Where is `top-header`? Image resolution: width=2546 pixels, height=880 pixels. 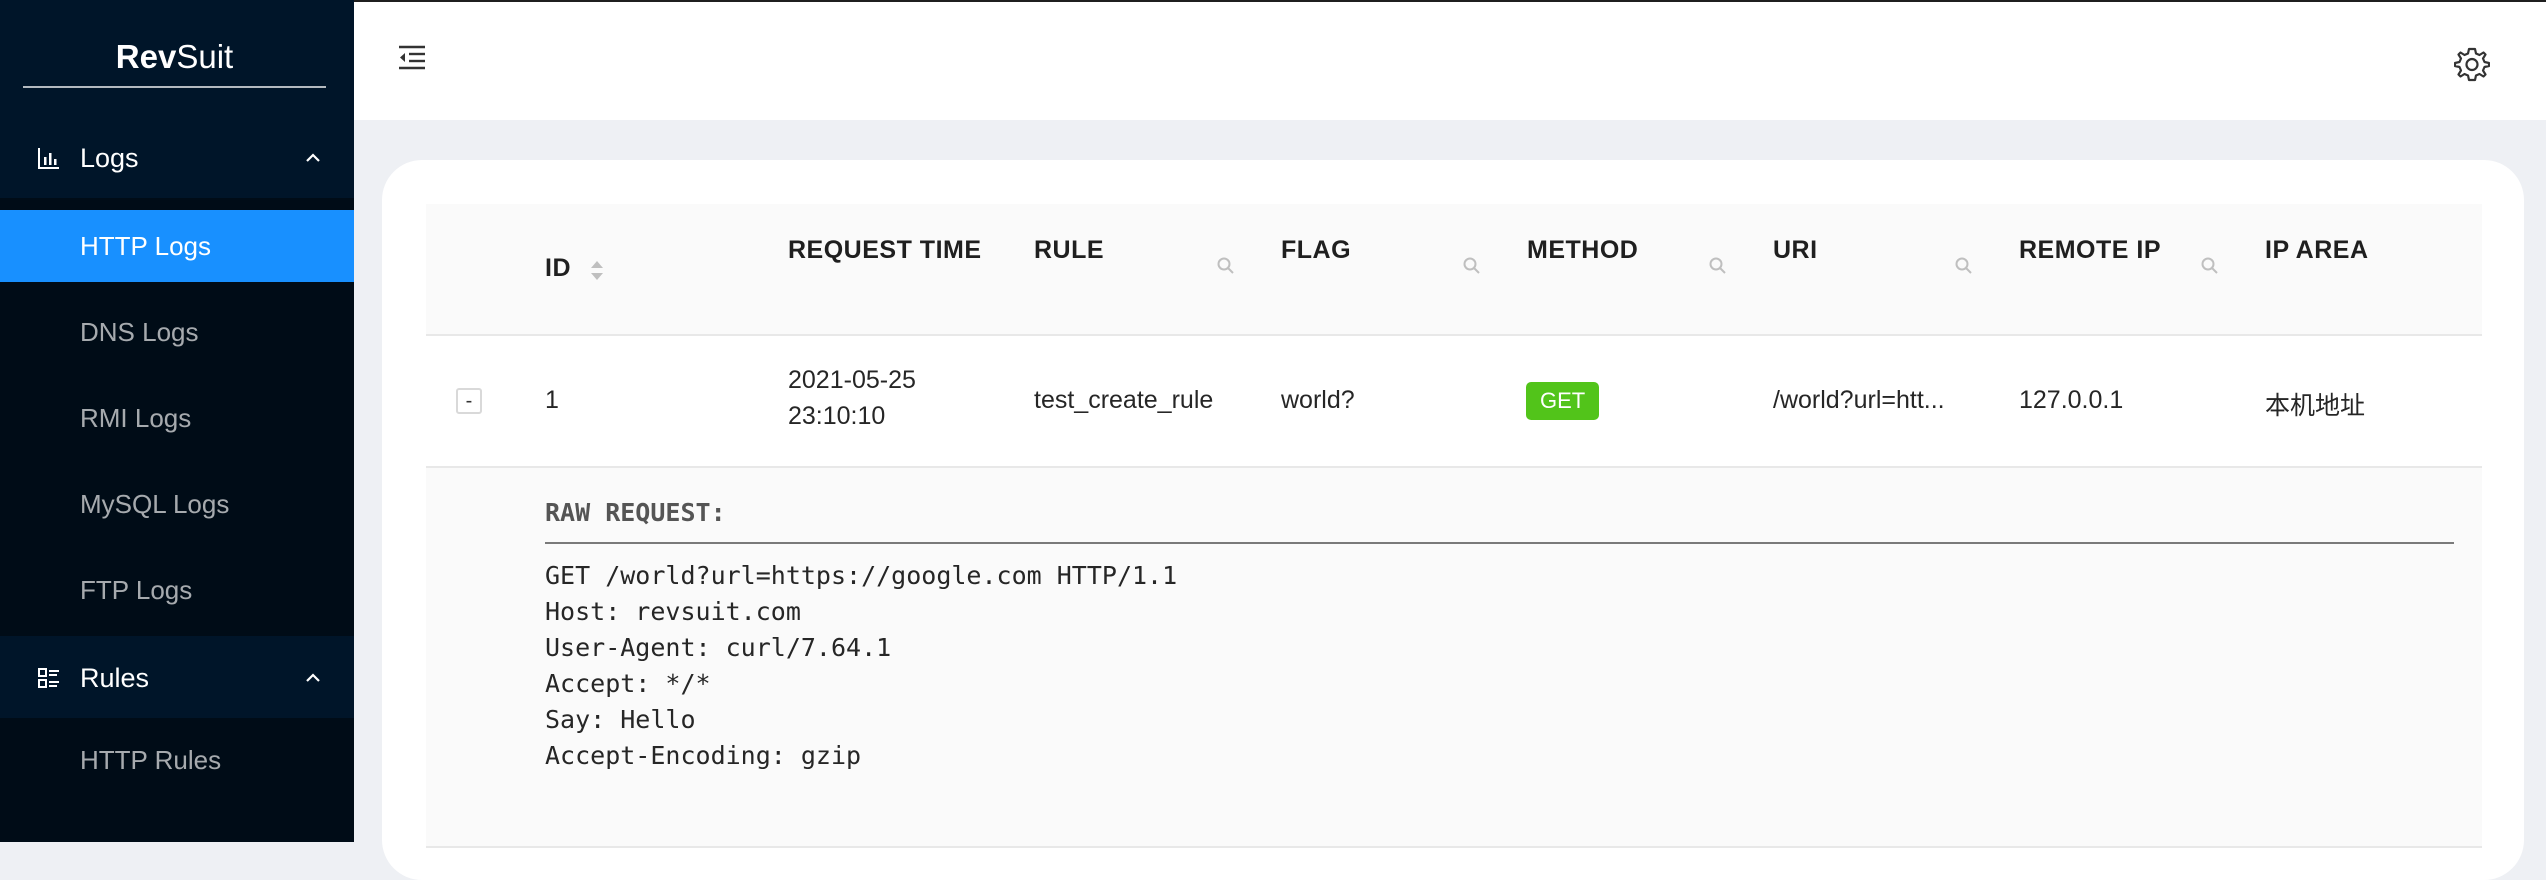
top-header is located at coordinates (1450, 60).